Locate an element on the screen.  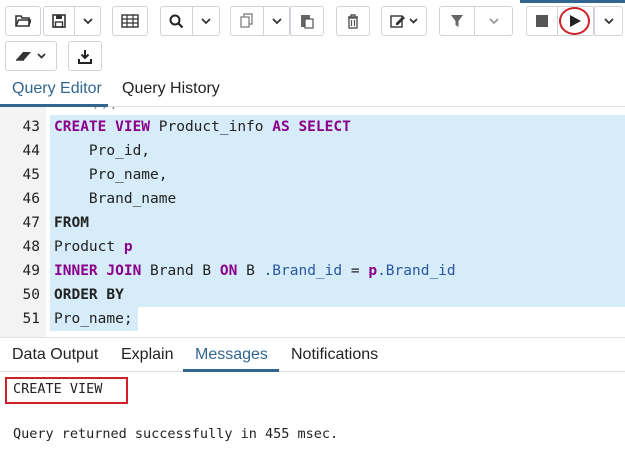
open-file-icon is located at coordinates (23, 21).